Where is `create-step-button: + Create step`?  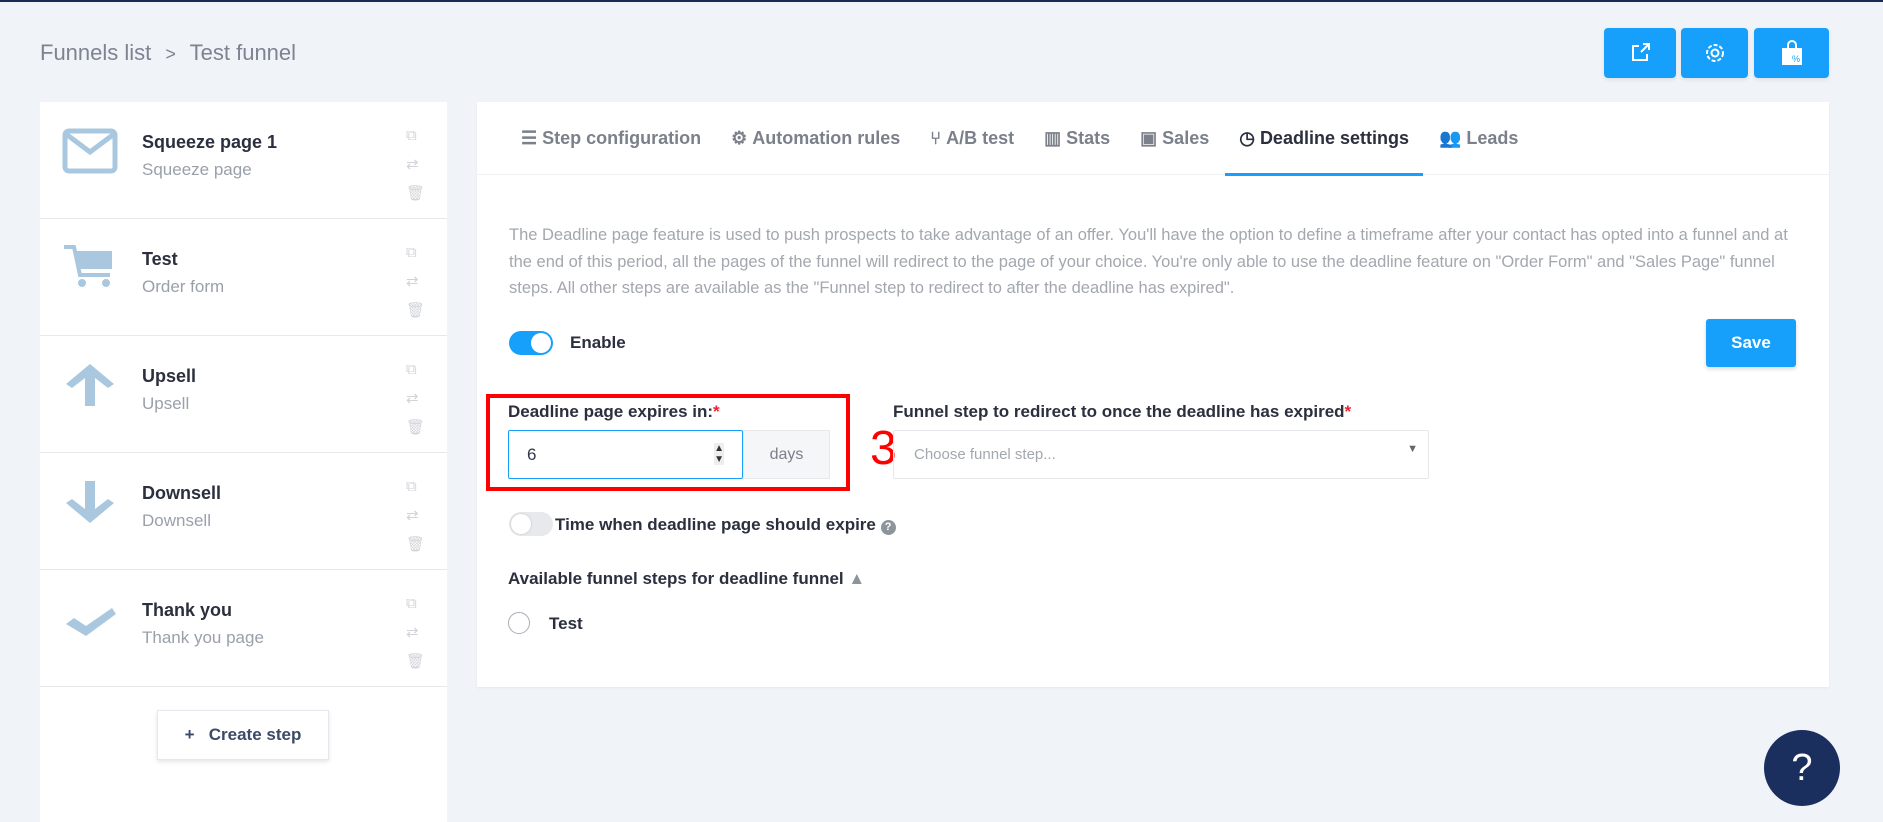 create-step-button: + Create step is located at coordinates (243, 735).